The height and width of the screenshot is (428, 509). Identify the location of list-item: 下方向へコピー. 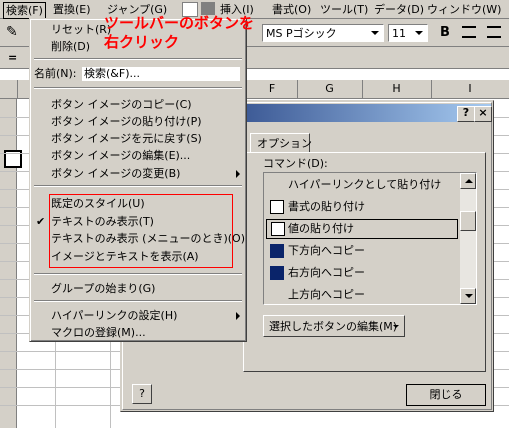
(362, 251).